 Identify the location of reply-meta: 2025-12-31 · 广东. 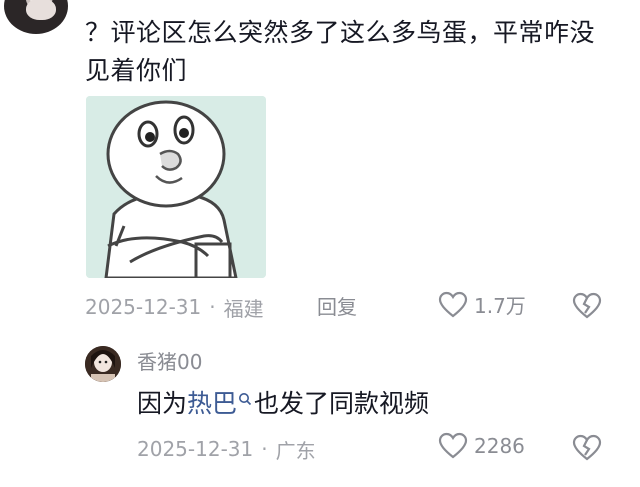
(226, 449).